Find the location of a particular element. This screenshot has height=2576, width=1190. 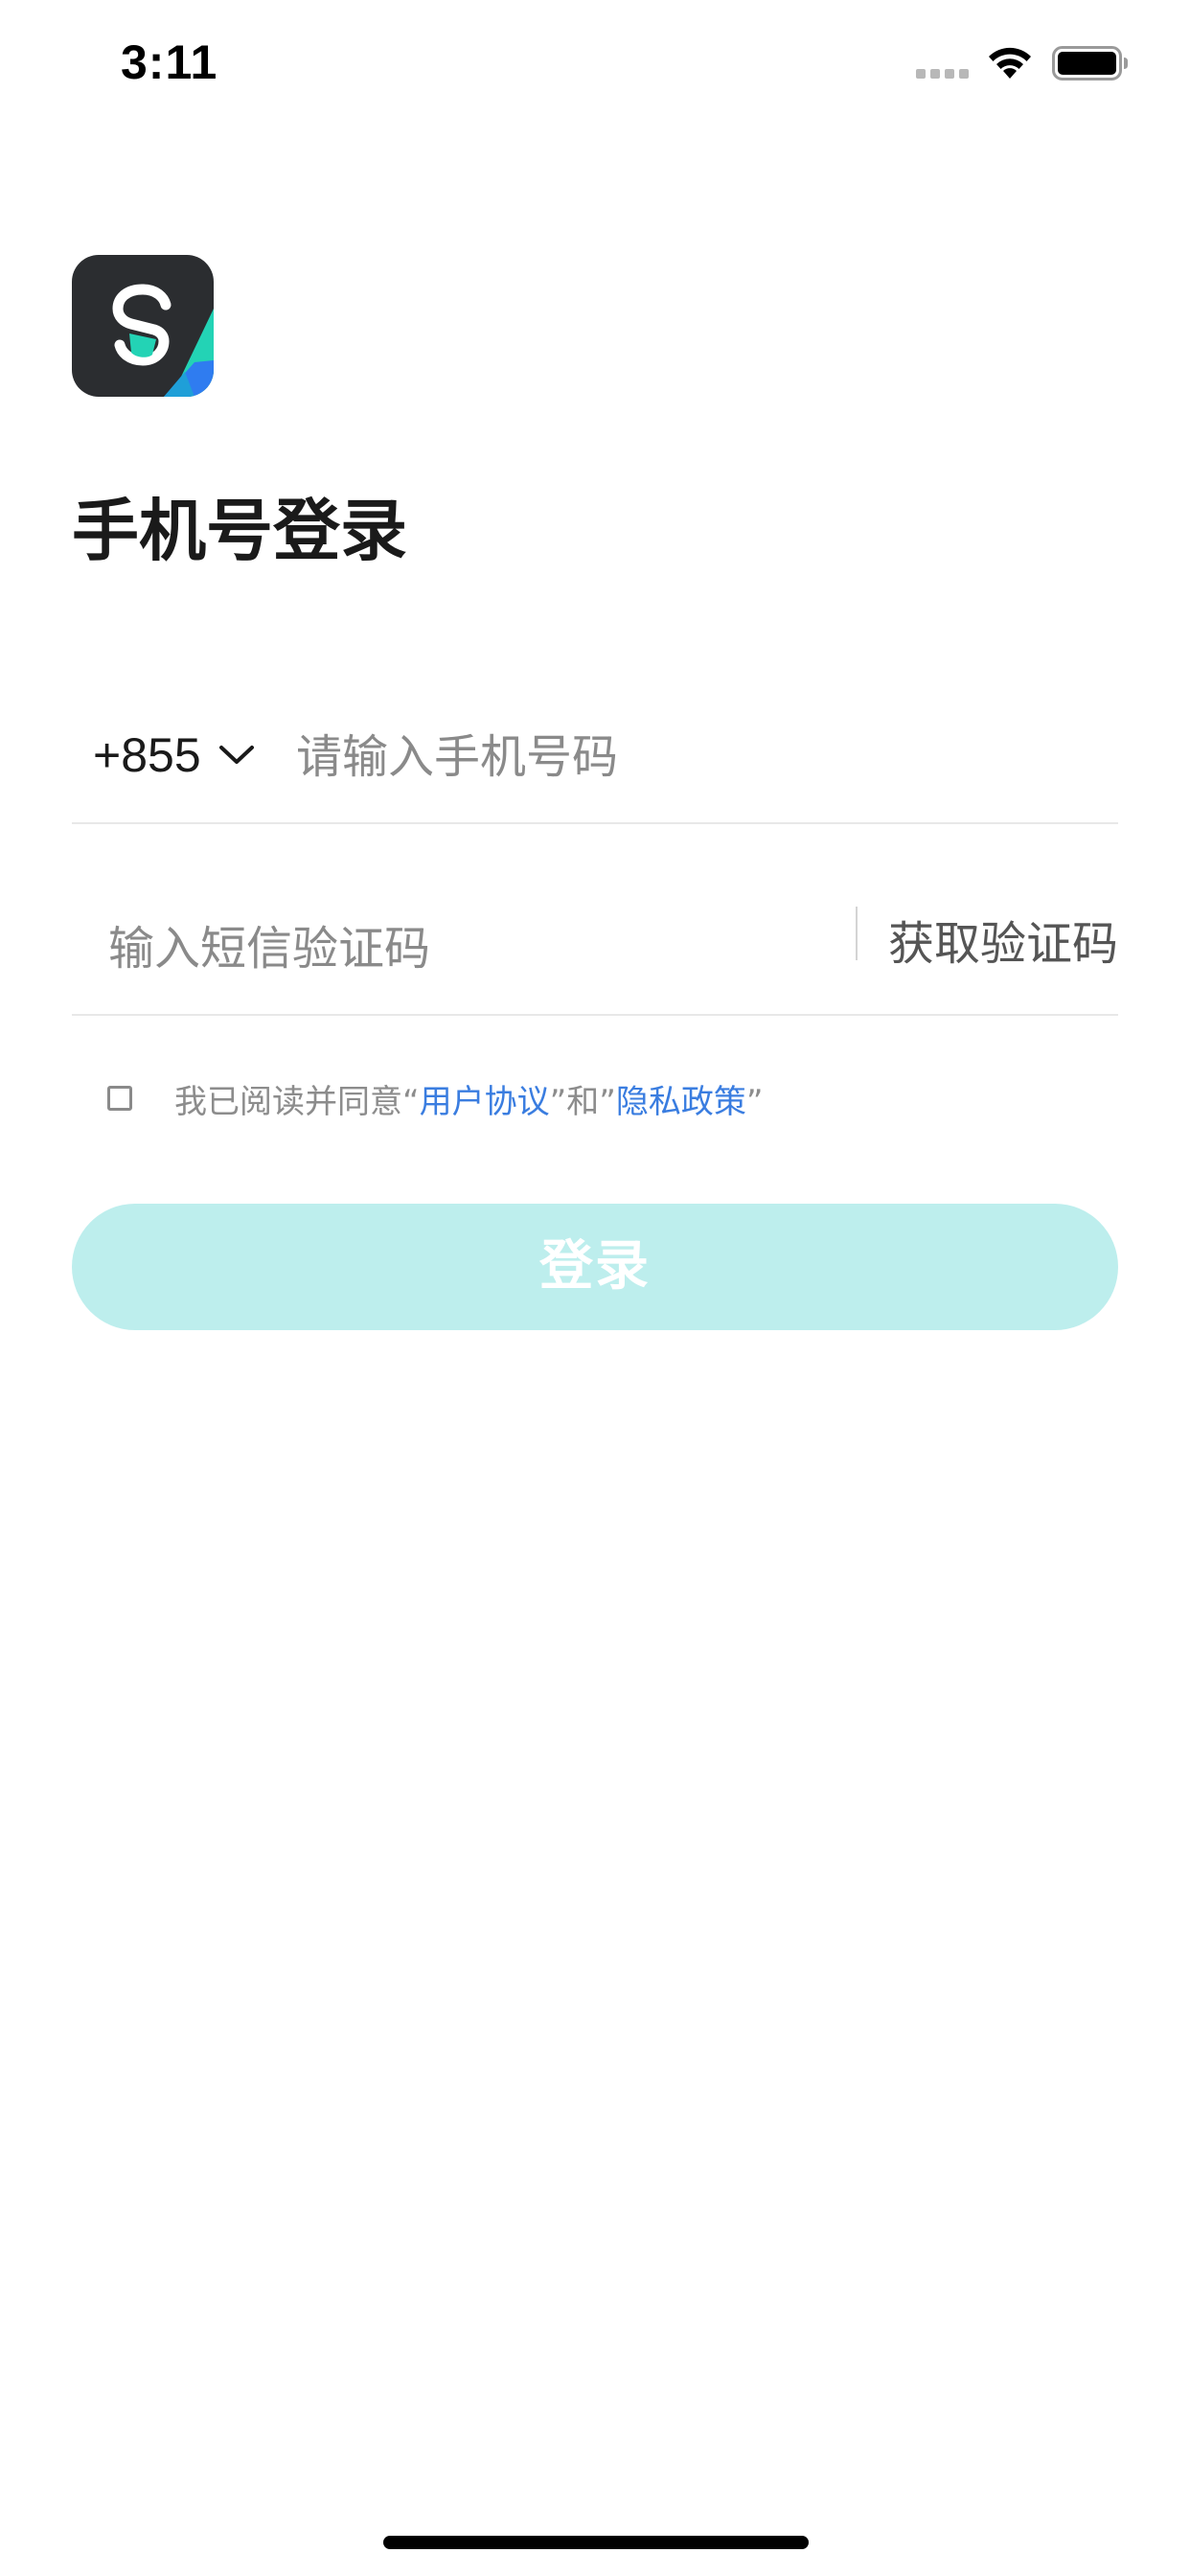

get-code-button: 获取验证码 is located at coordinates (1003, 944).